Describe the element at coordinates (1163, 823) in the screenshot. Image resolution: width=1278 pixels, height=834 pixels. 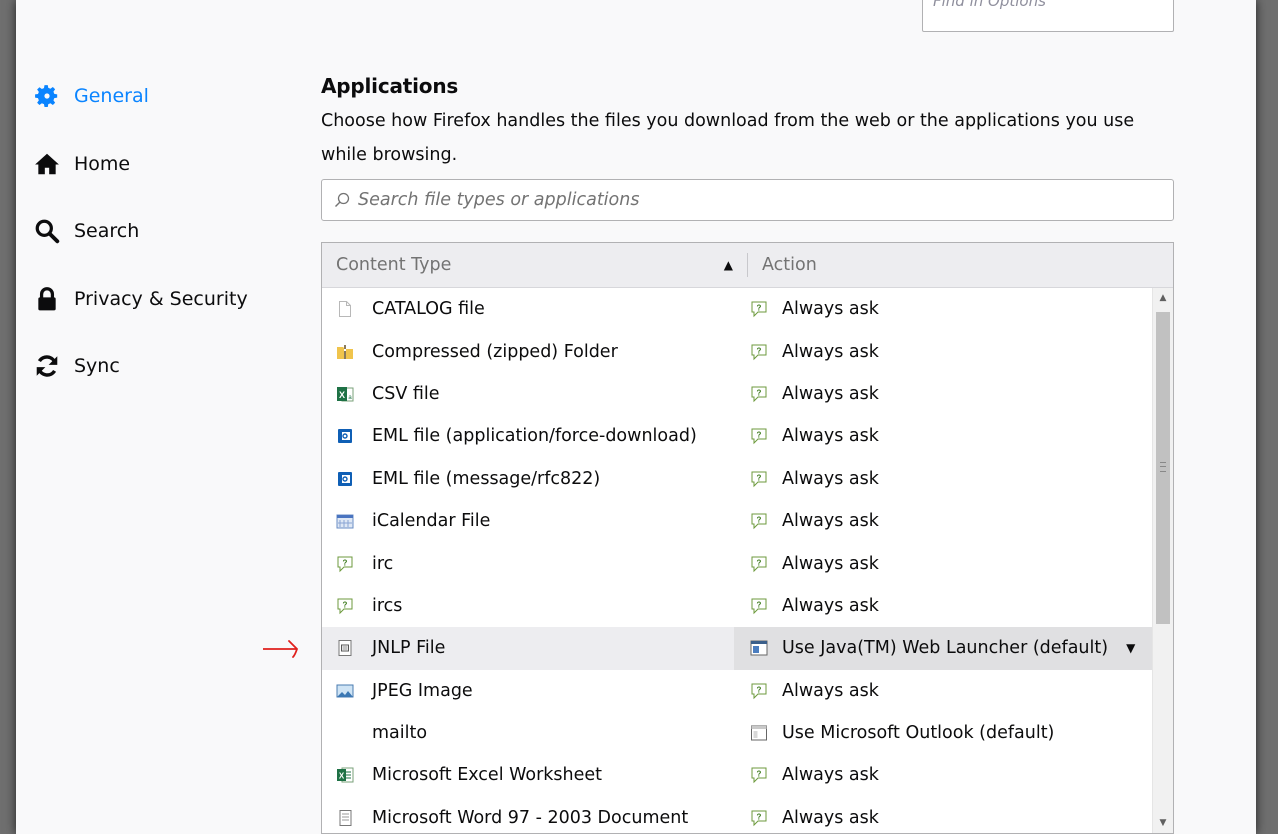
I see `scroll-down-arrow-icon: ▼` at that location.